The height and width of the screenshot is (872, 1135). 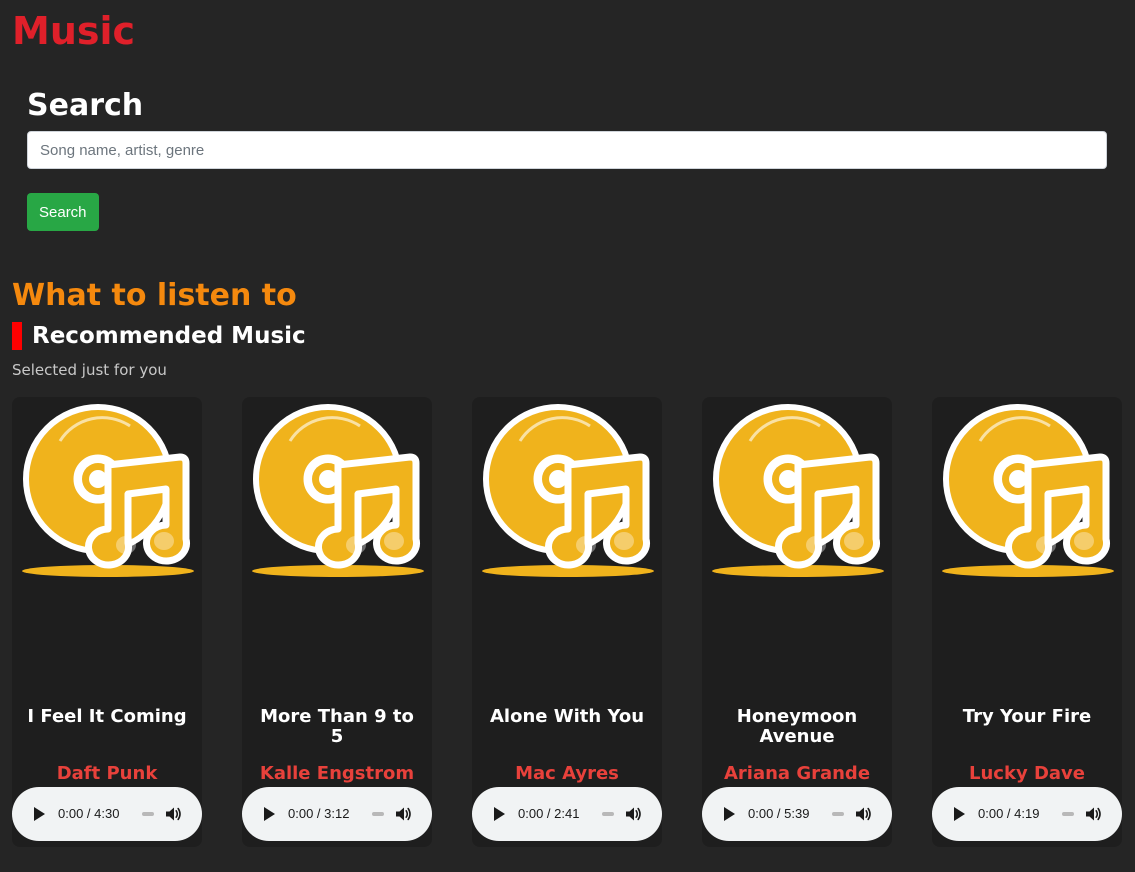 I want to click on recommended-caption: Selected just for you, so click(x=89, y=370).